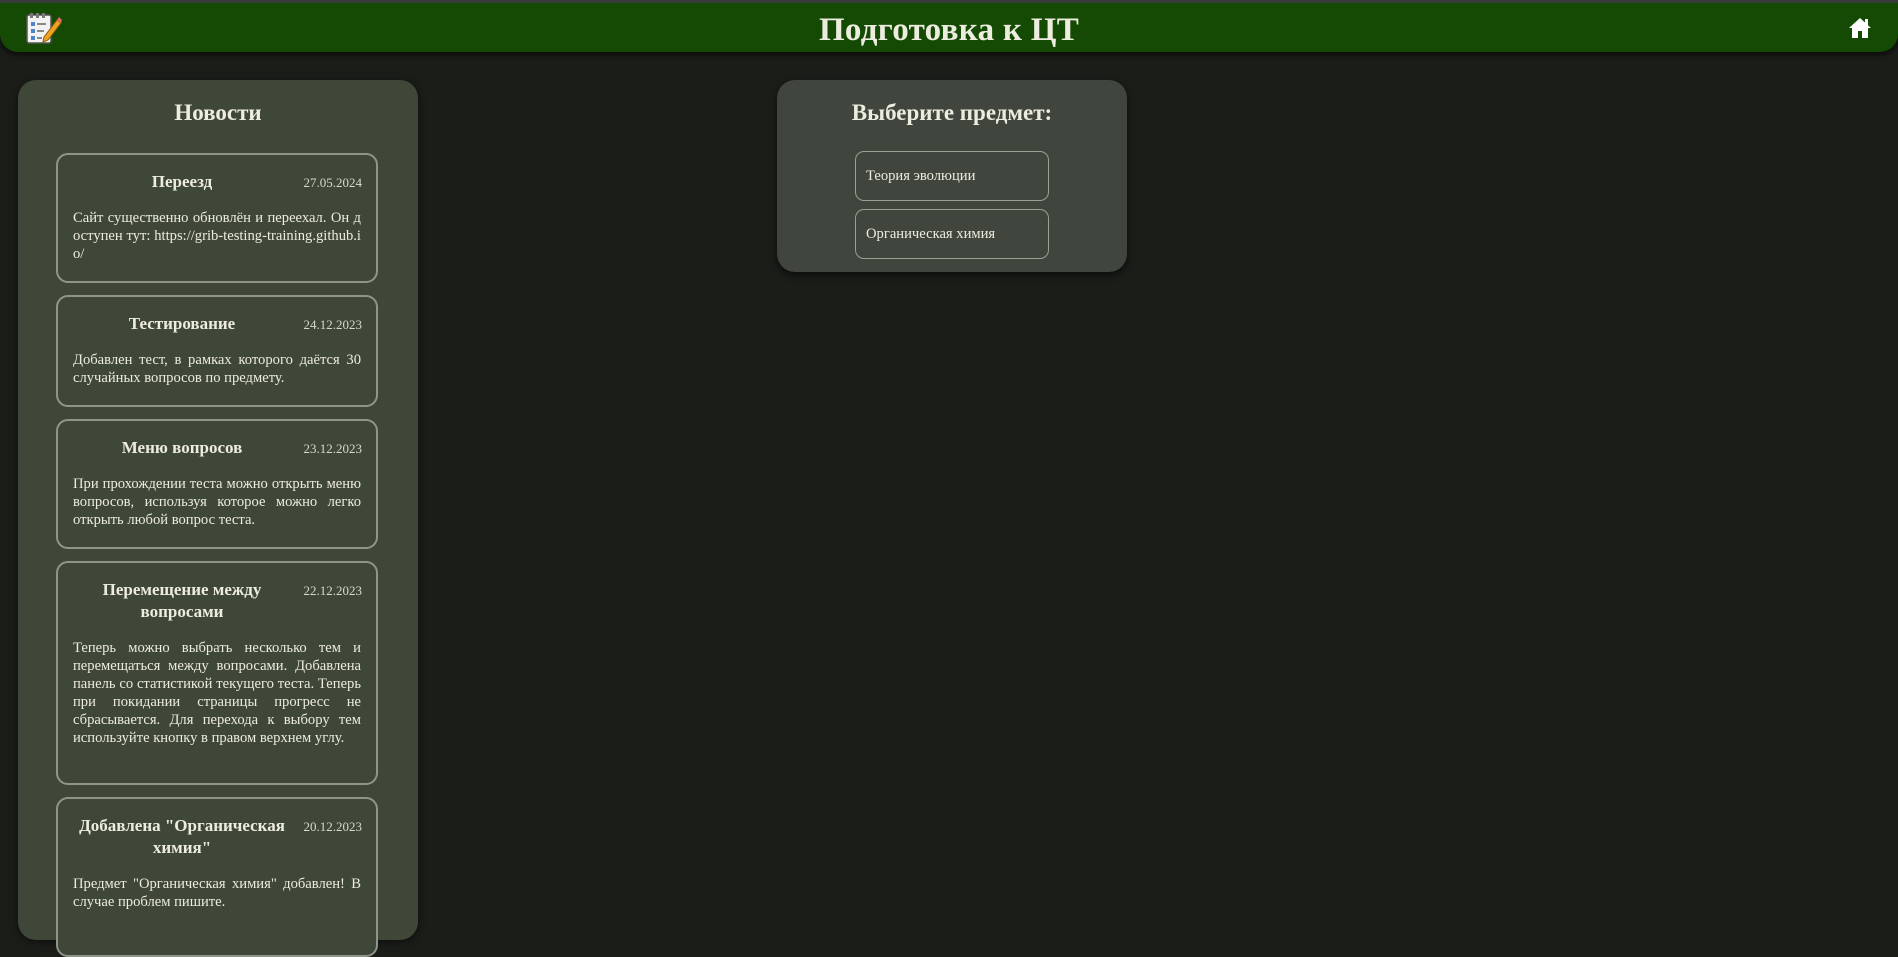  Describe the element at coordinates (952, 234) in the screenshot. I see `subject-button-organic-chemistry: Органическая химия` at that location.